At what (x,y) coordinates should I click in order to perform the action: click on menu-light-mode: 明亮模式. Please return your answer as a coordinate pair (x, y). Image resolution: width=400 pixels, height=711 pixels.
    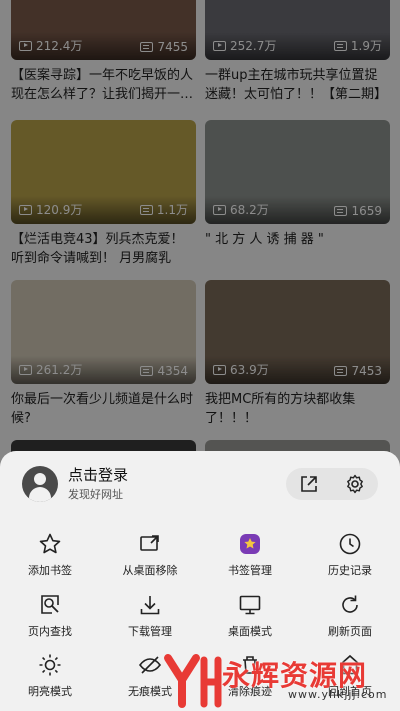
    Looking at the image, I should click on (50, 675).